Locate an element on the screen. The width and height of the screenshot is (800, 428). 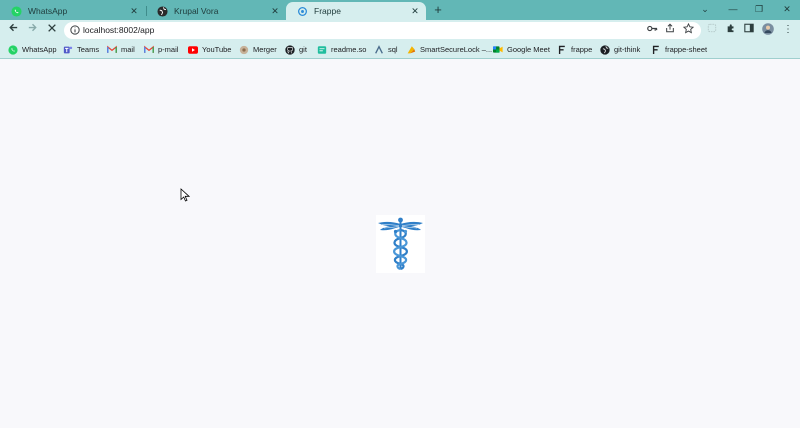
bookmark-label: WhatsApp is located at coordinates (39, 49).